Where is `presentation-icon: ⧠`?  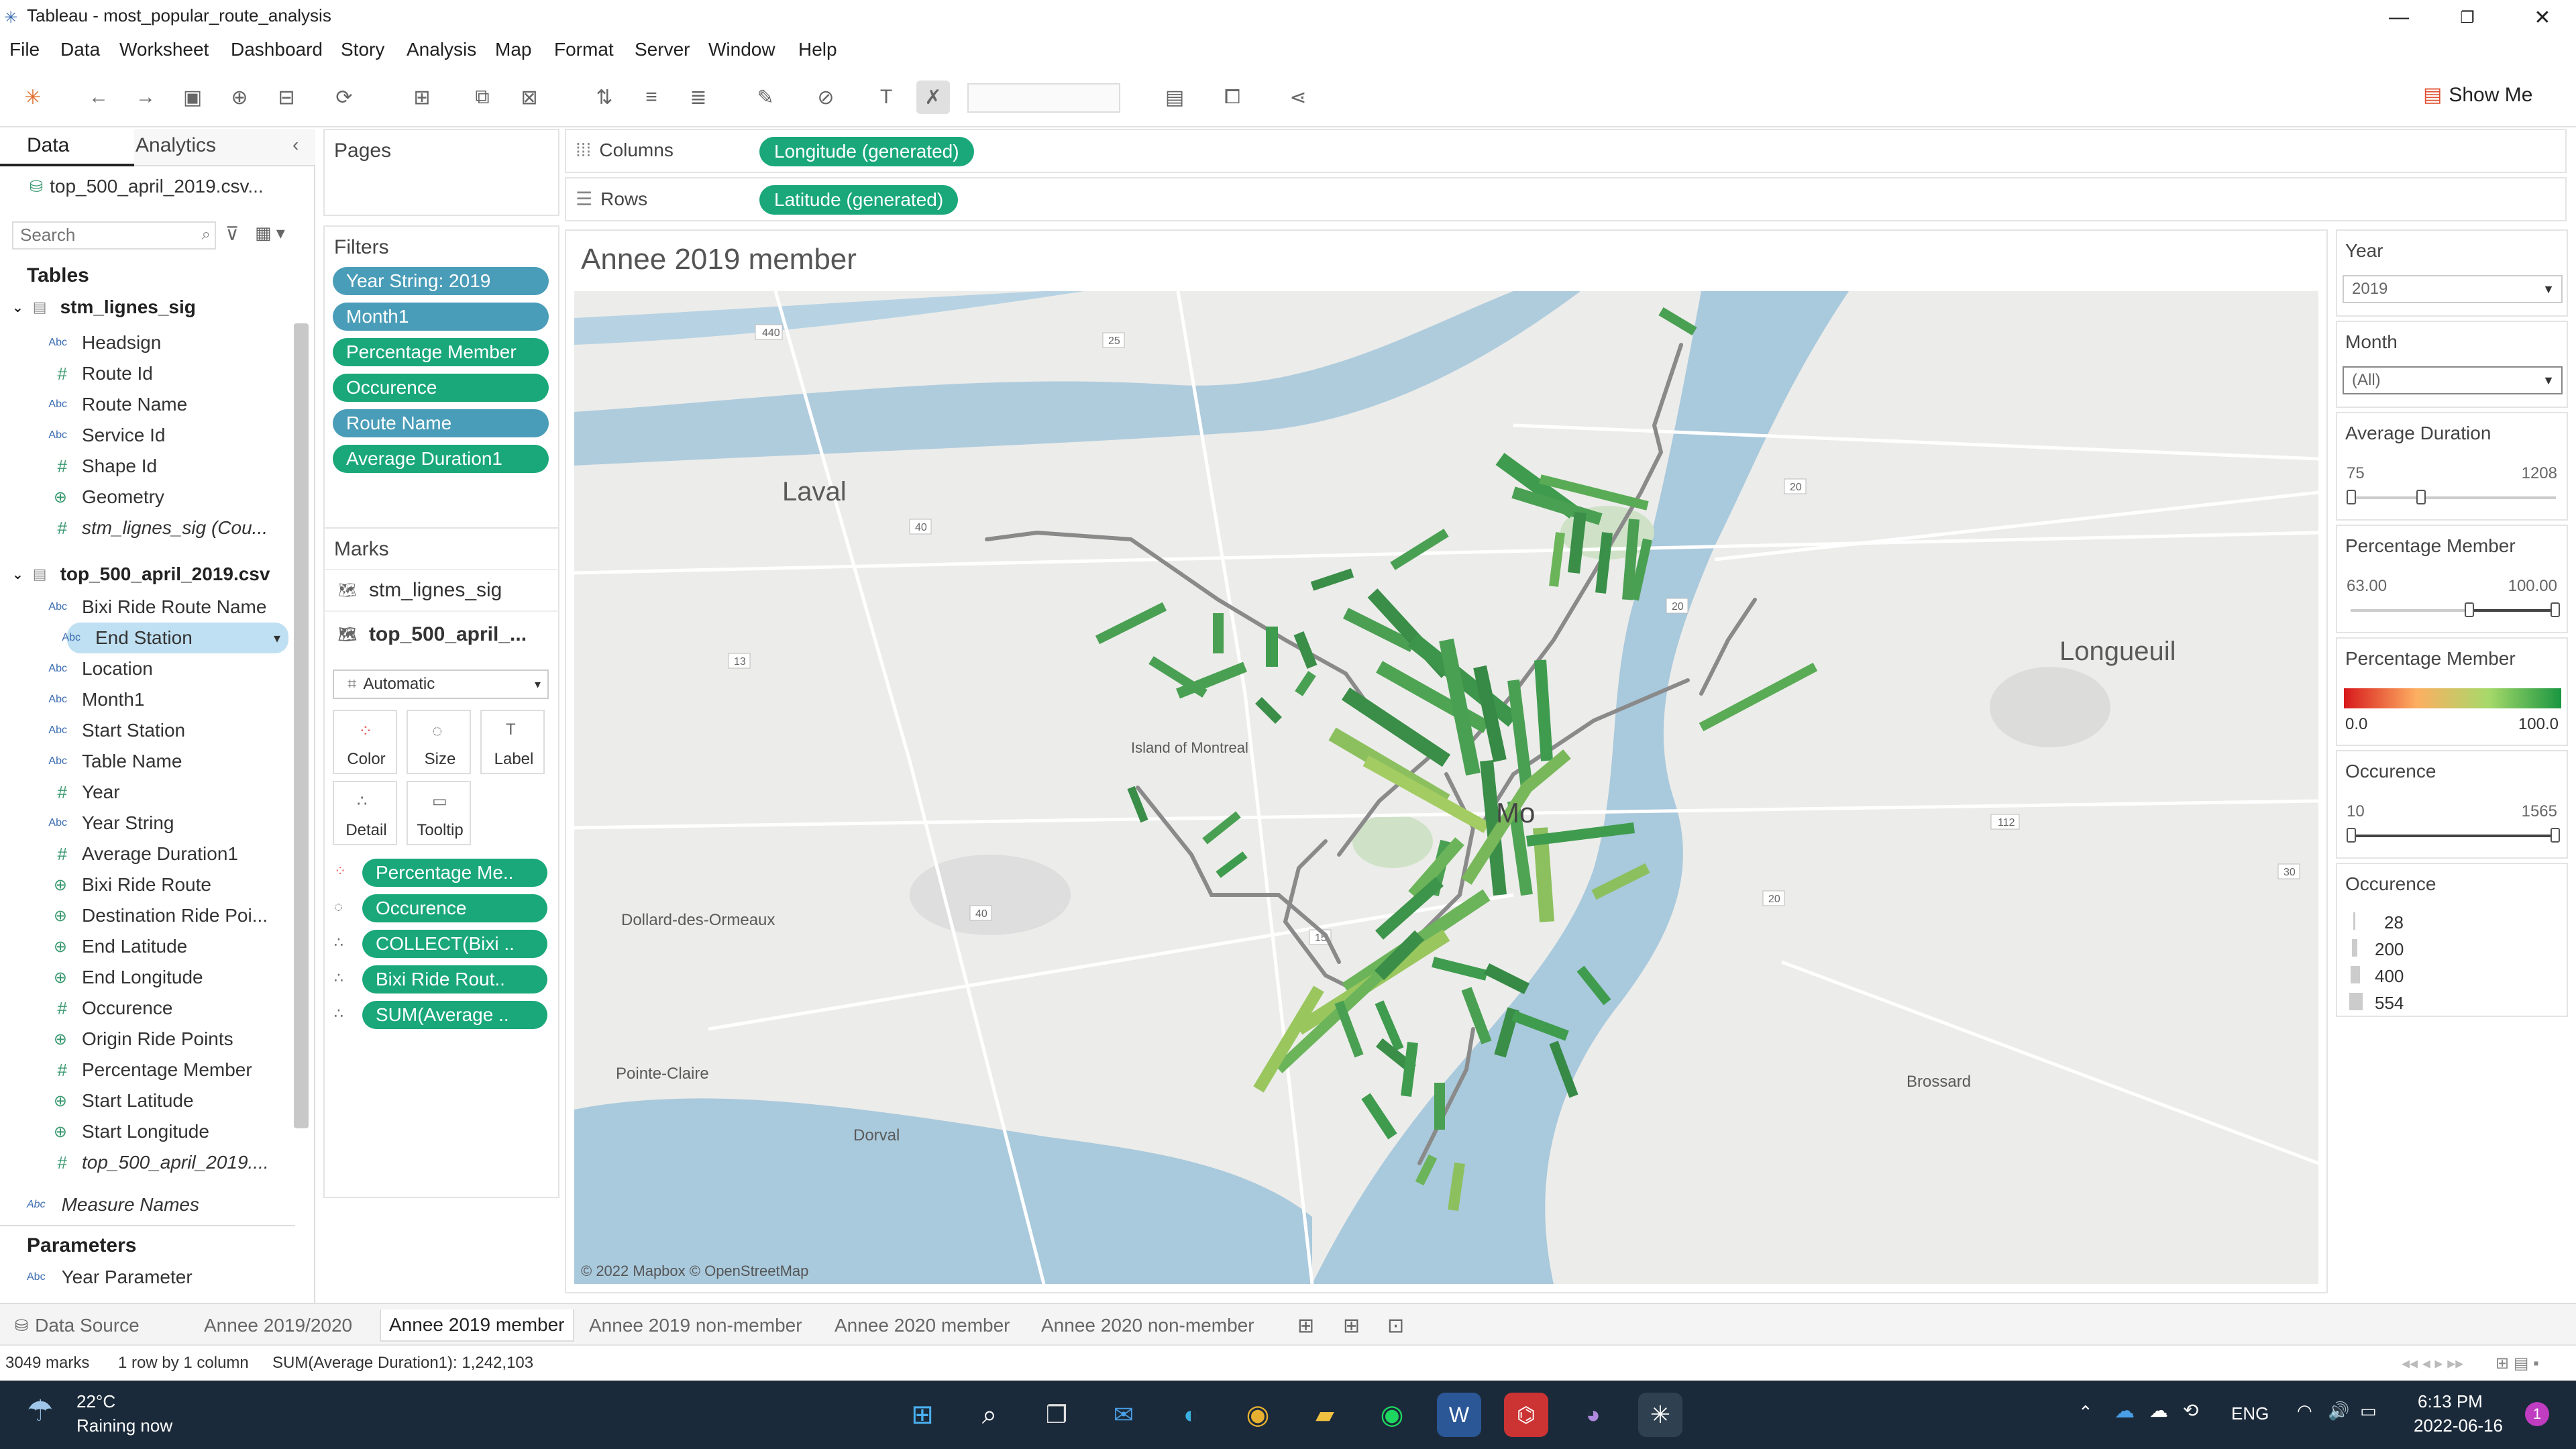
presentation-icon: ⧠ is located at coordinates (1232, 97).